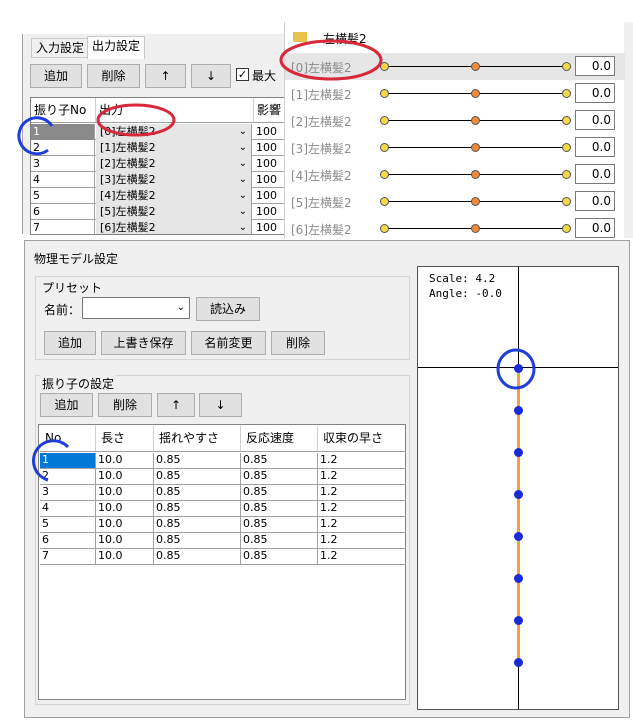 The image size is (633, 726). I want to click on no-cell: 3, so click(68, 492).